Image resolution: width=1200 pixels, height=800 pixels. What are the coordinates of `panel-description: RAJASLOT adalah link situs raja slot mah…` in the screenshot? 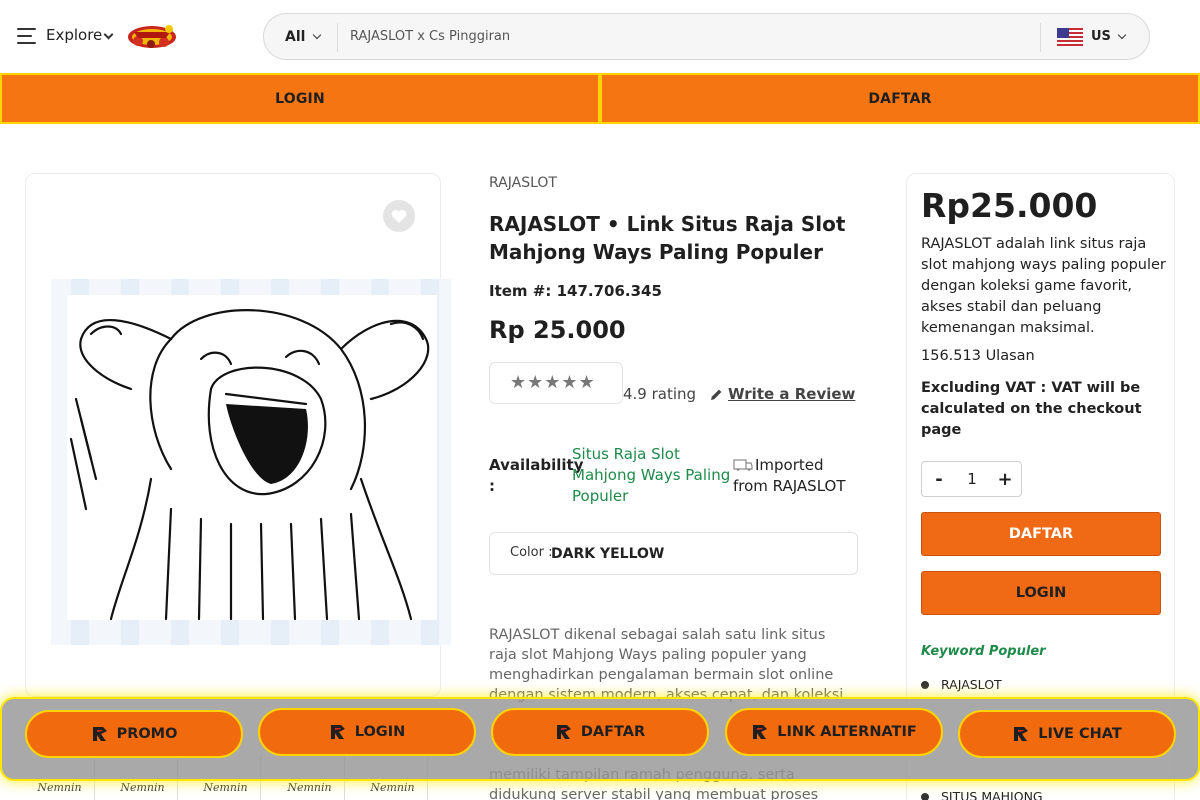 It's located at (1043, 286).